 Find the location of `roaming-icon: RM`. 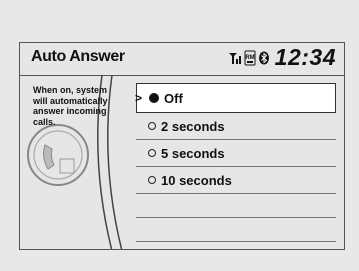

roaming-icon: RM is located at coordinates (250, 57).